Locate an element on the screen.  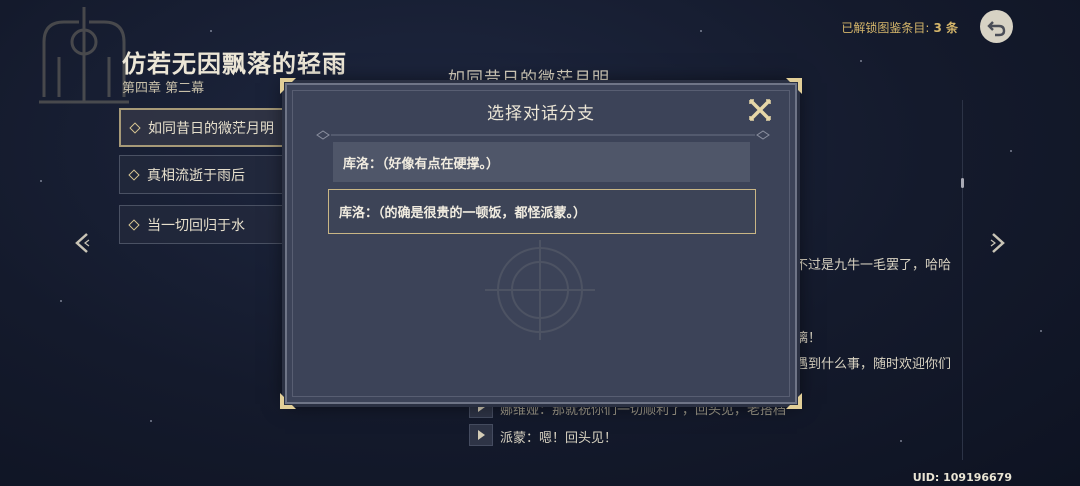
compass-watermark-icon is located at coordinates (540, 290).